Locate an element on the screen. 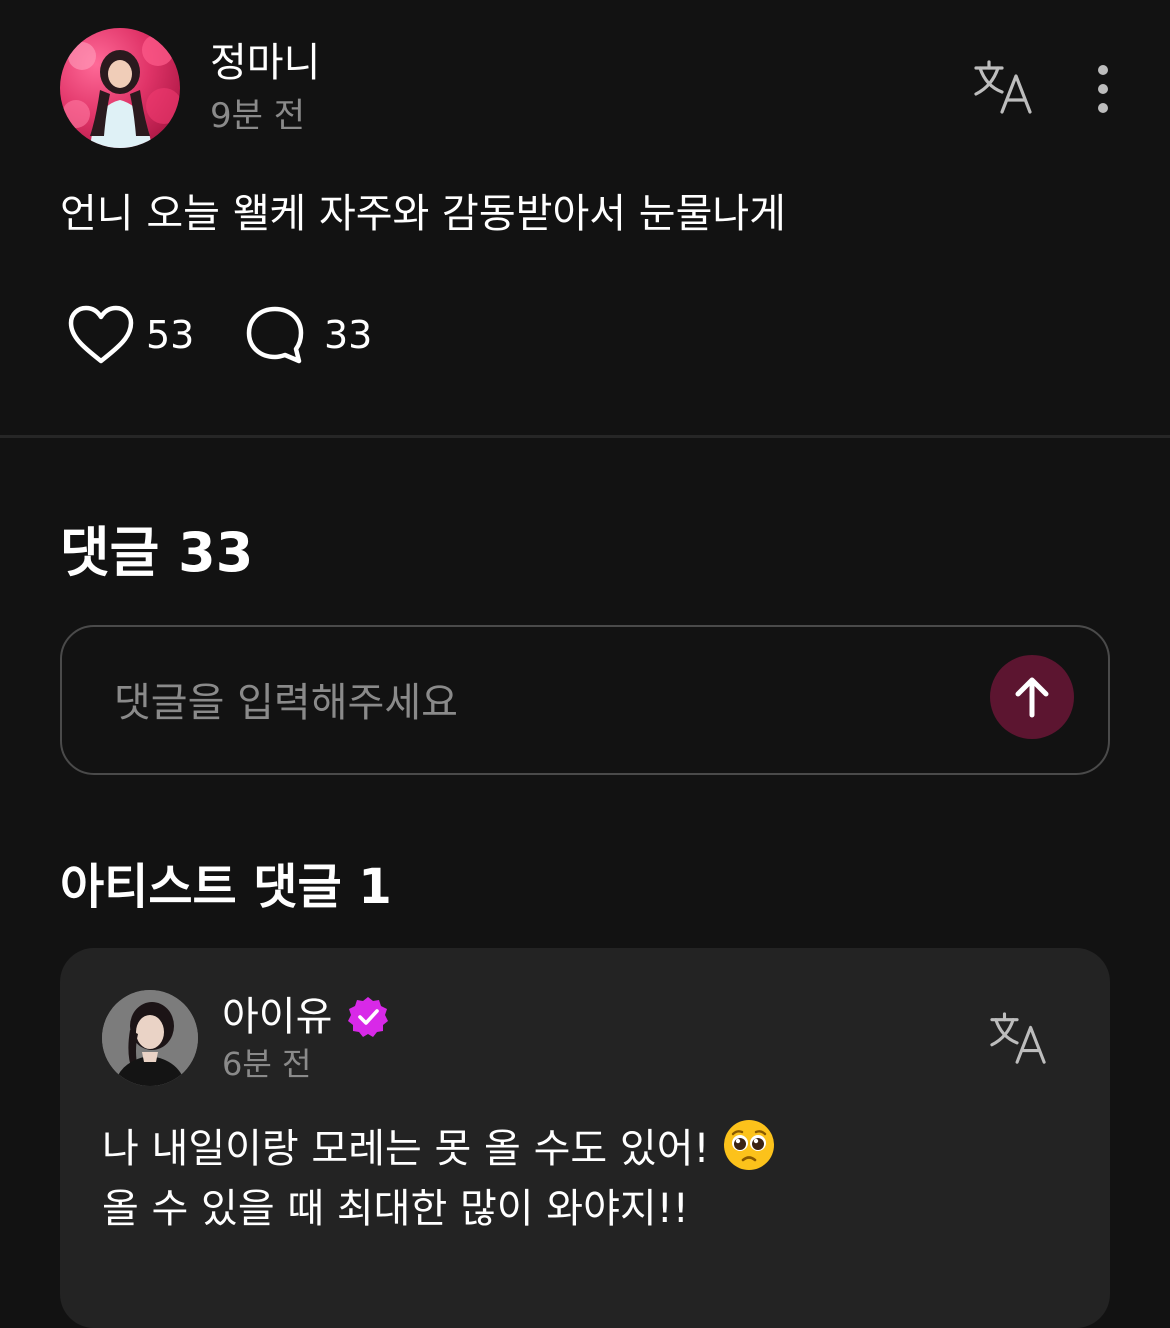  pleading-face-emoji-icon is located at coordinates (748, 1145).